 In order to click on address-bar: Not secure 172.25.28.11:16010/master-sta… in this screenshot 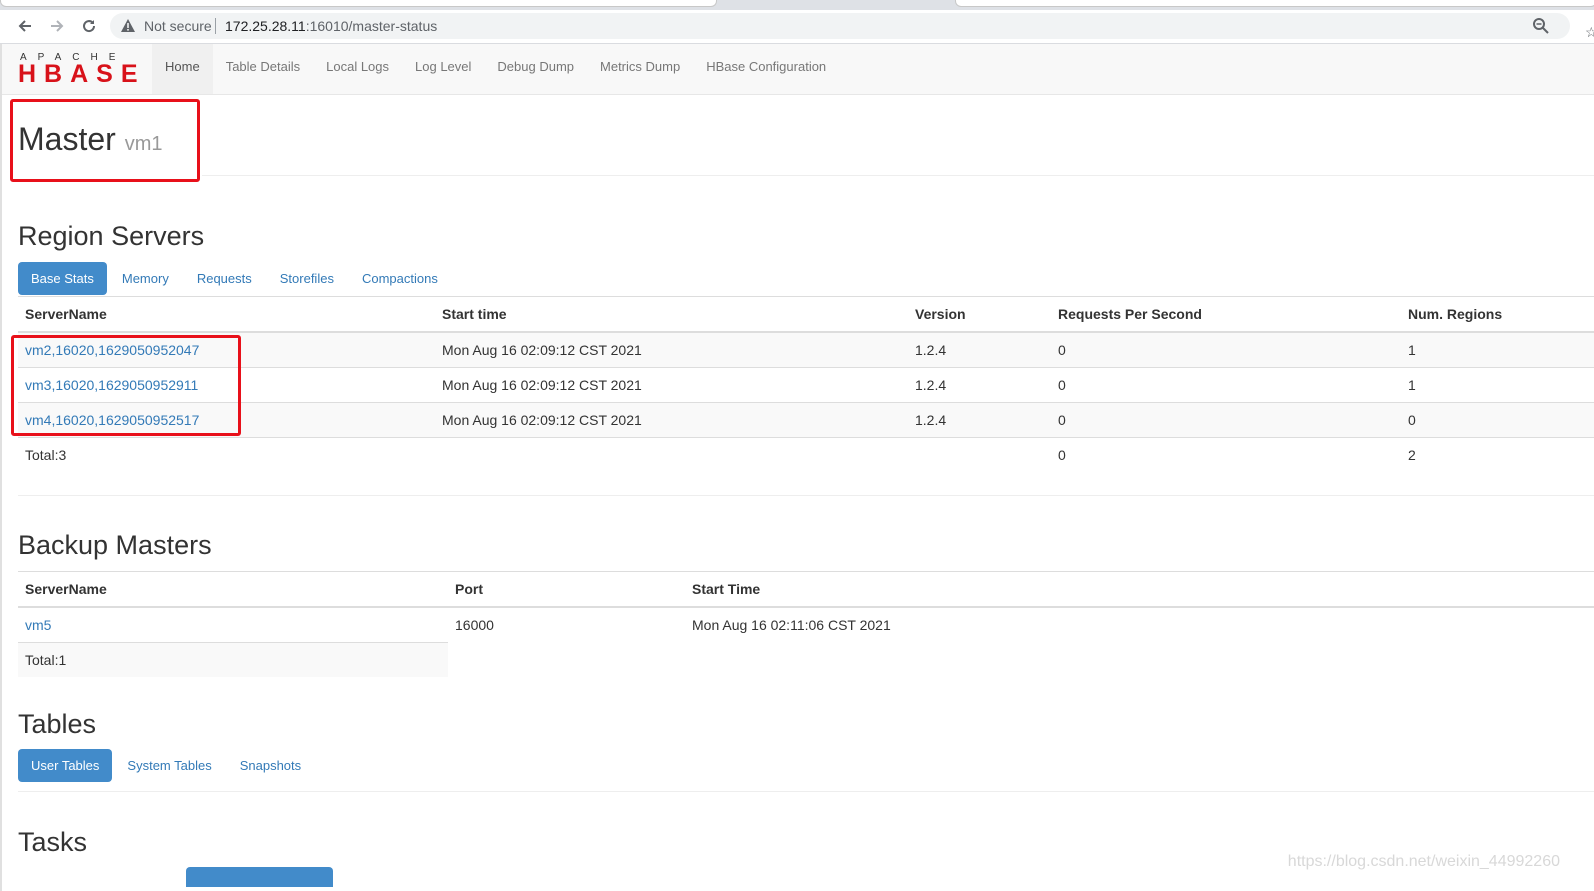, I will do `click(840, 26)`.